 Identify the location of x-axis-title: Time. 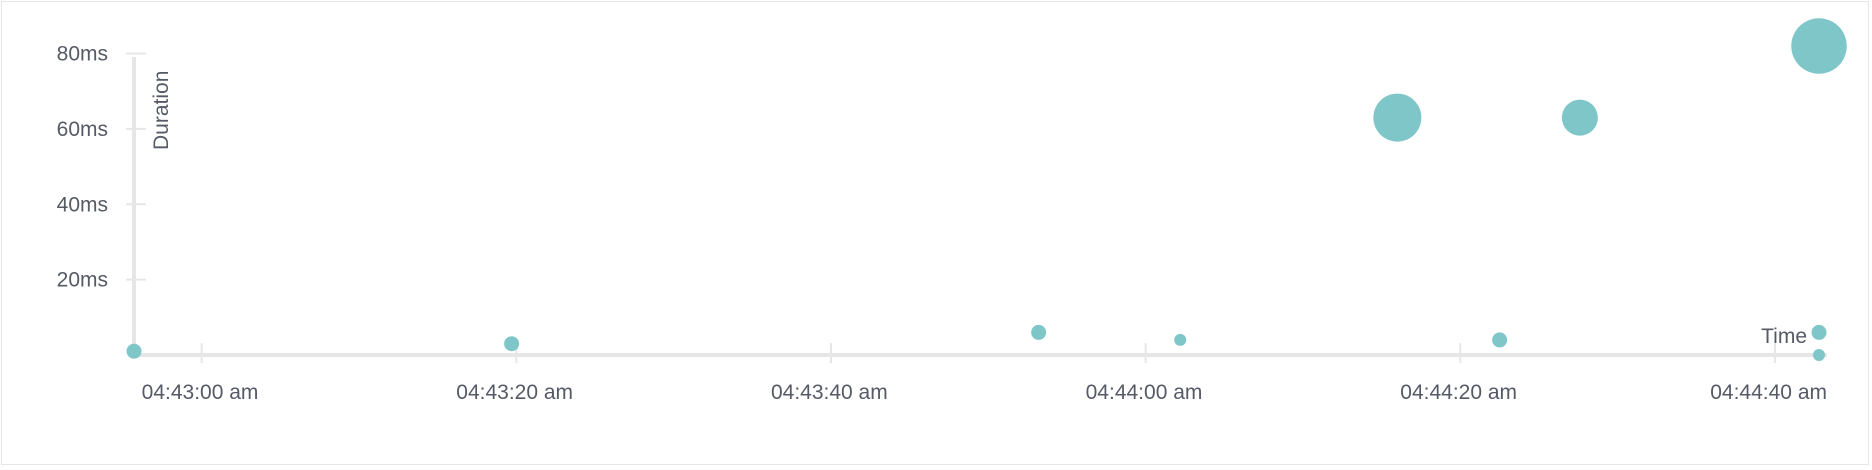
(1784, 336).